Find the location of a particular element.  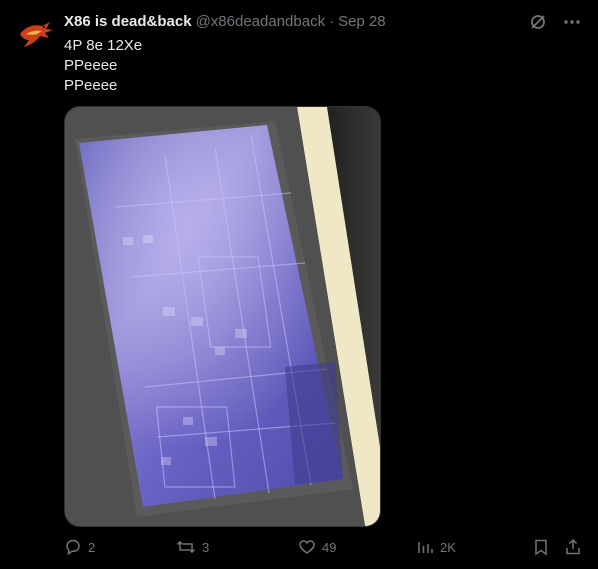

reply-button: 2 is located at coordinates (79, 547).